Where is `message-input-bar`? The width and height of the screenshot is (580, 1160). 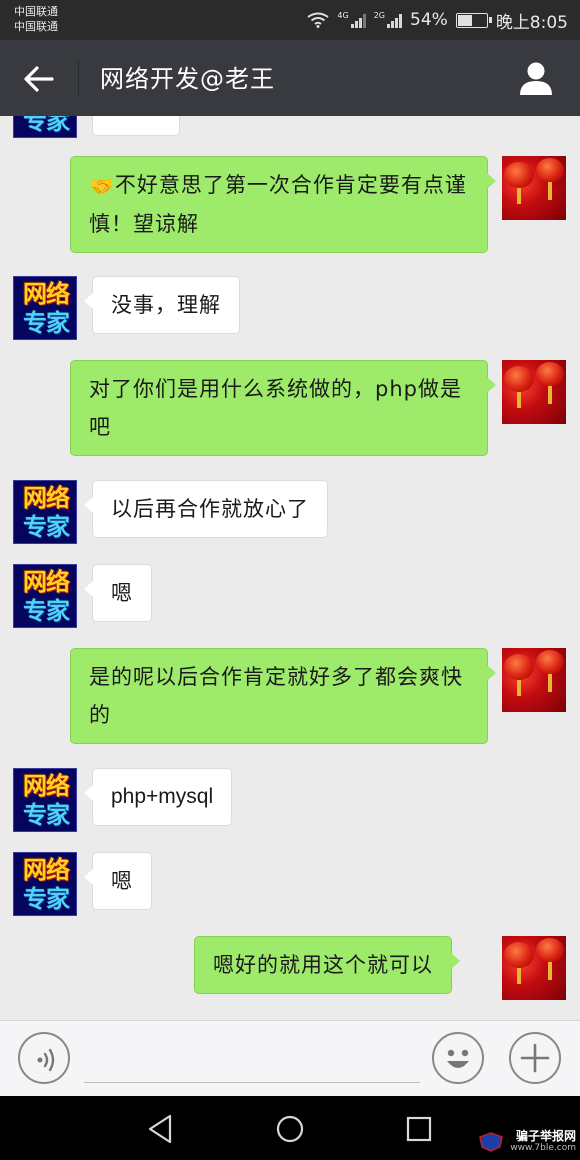
message-input-bar is located at coordinates (290, 1058).